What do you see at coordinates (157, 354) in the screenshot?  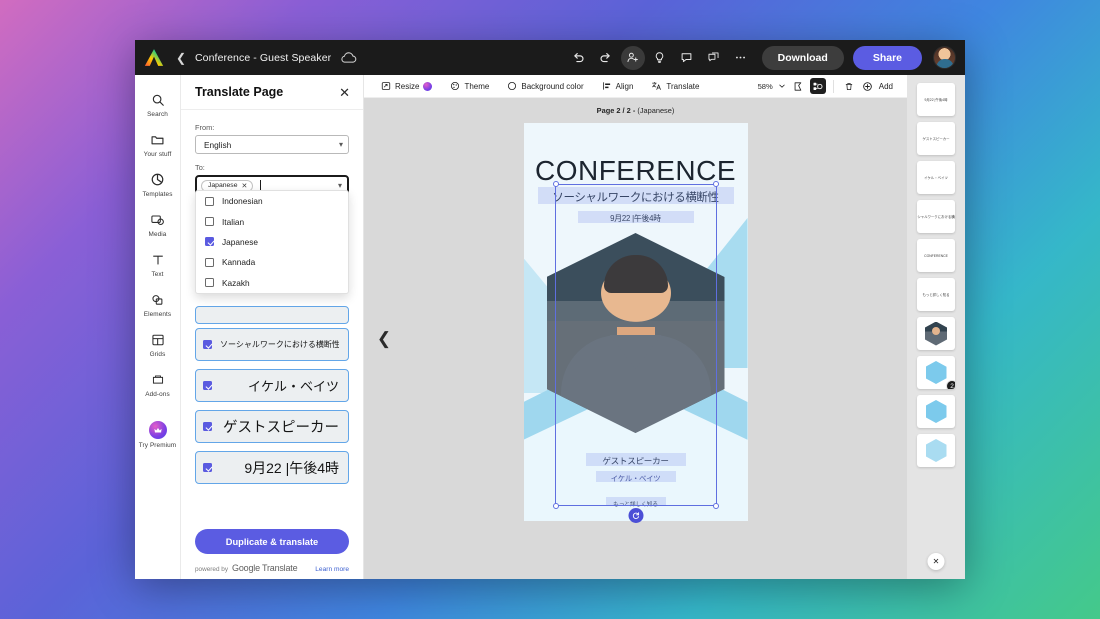 I see `sidebar-item-label: Grids` at bounding box center [157, 354].